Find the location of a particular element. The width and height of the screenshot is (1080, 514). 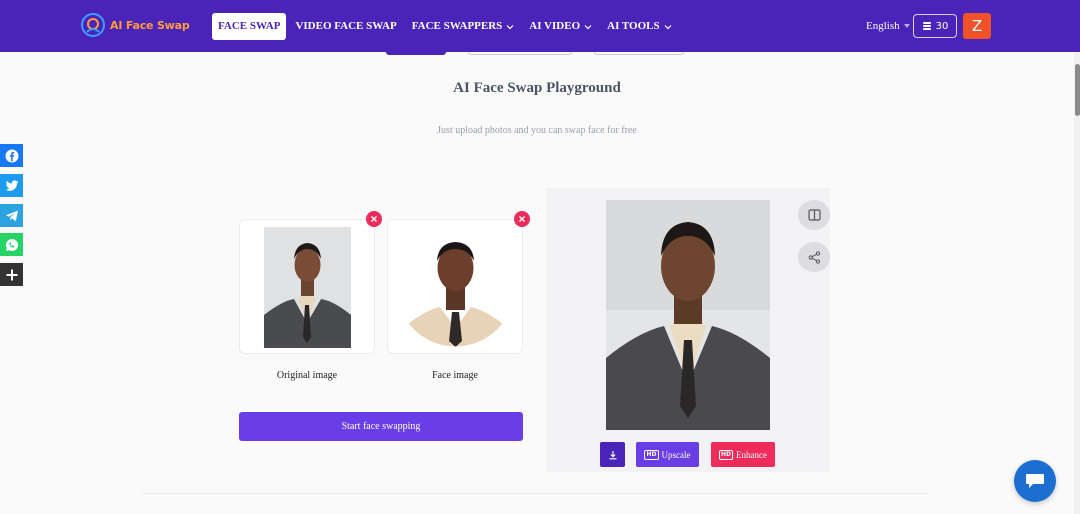

nav-ai-tools: AI TOOLS is located at coordinates (639, 26).